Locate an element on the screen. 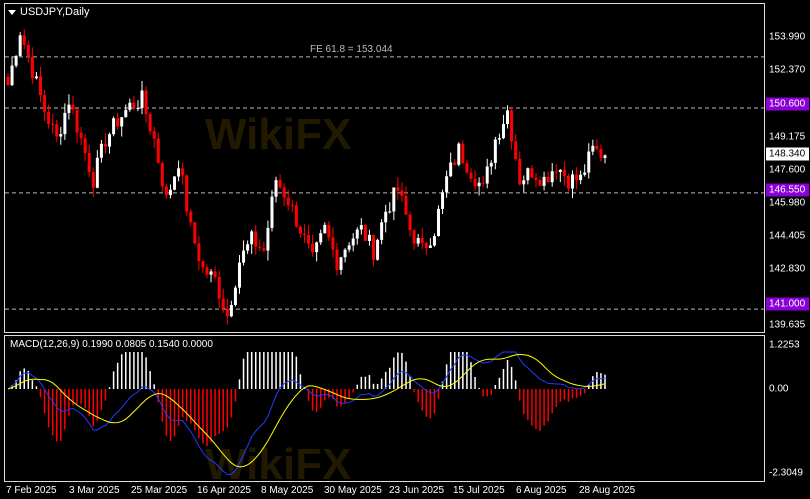  price-tick: 145.980 is located at coordinates (787, 203).